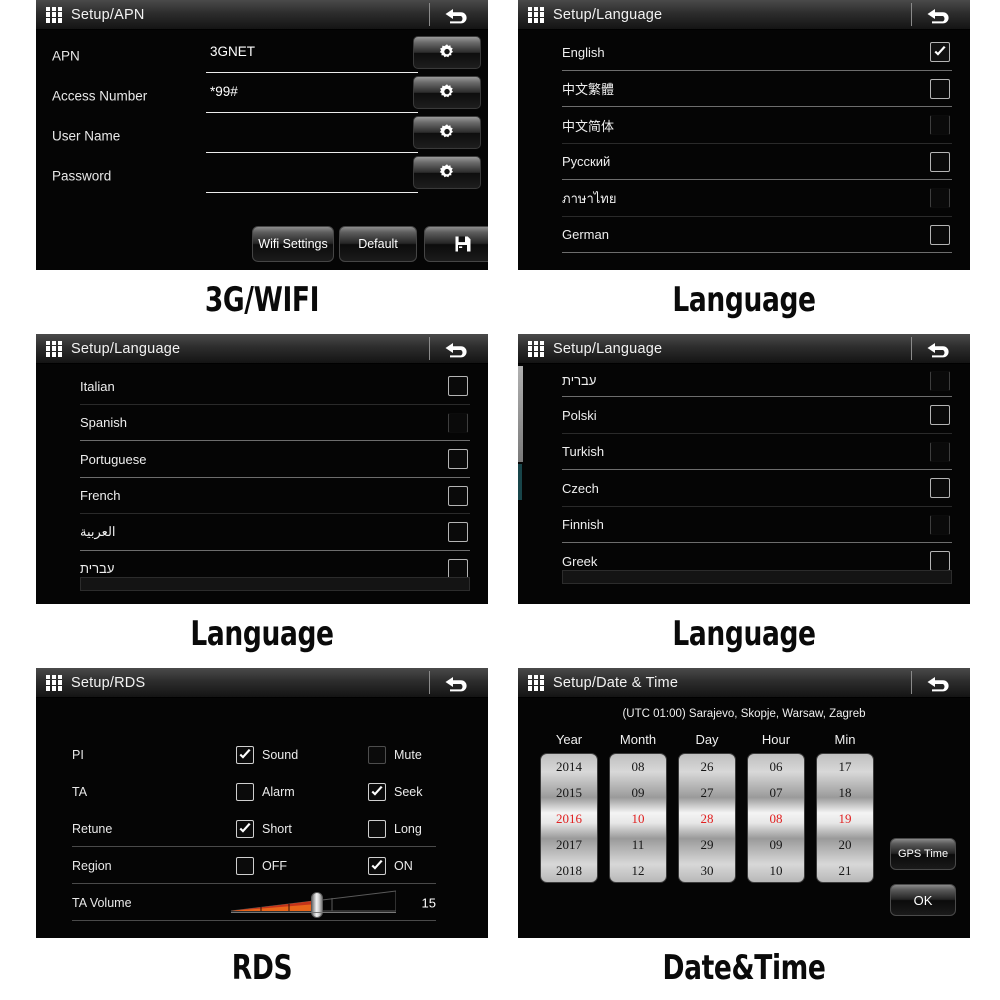 This screenshot has height=1000, width=1000. I want to click on wheel-item-selected: 08, so click(776, 819).